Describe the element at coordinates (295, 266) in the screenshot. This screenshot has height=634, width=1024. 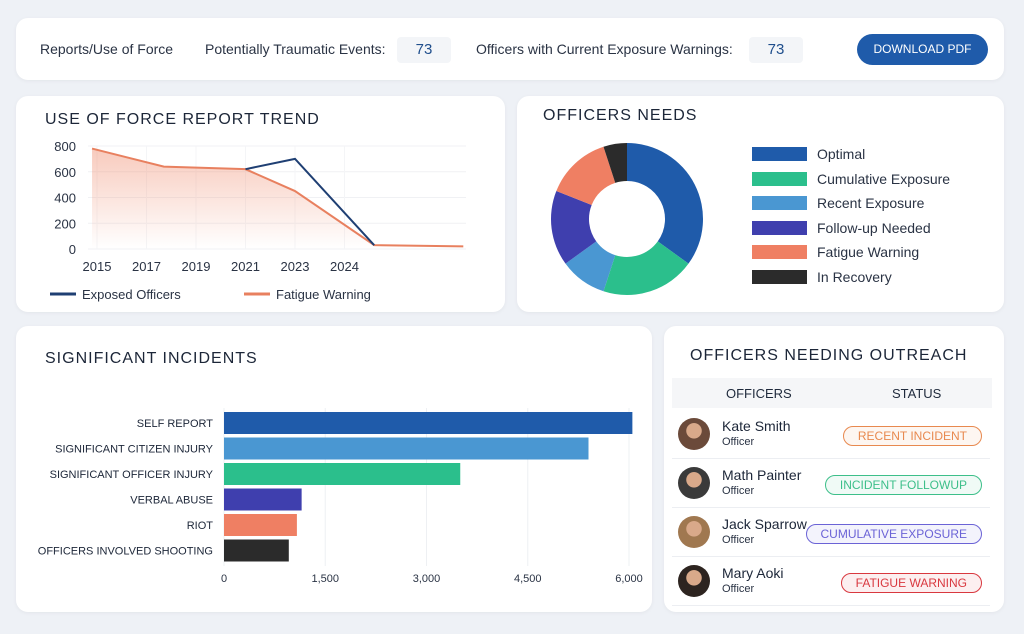
I see `x-tick-label: 2023` at that location.